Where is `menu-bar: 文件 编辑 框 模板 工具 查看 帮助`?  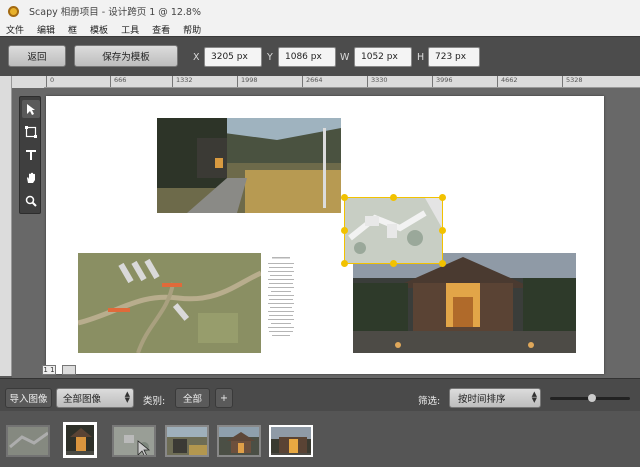 menu-bar: 文件 编辑 框 模板 工具 查看 帮助 is located at coordinates (320, 29).